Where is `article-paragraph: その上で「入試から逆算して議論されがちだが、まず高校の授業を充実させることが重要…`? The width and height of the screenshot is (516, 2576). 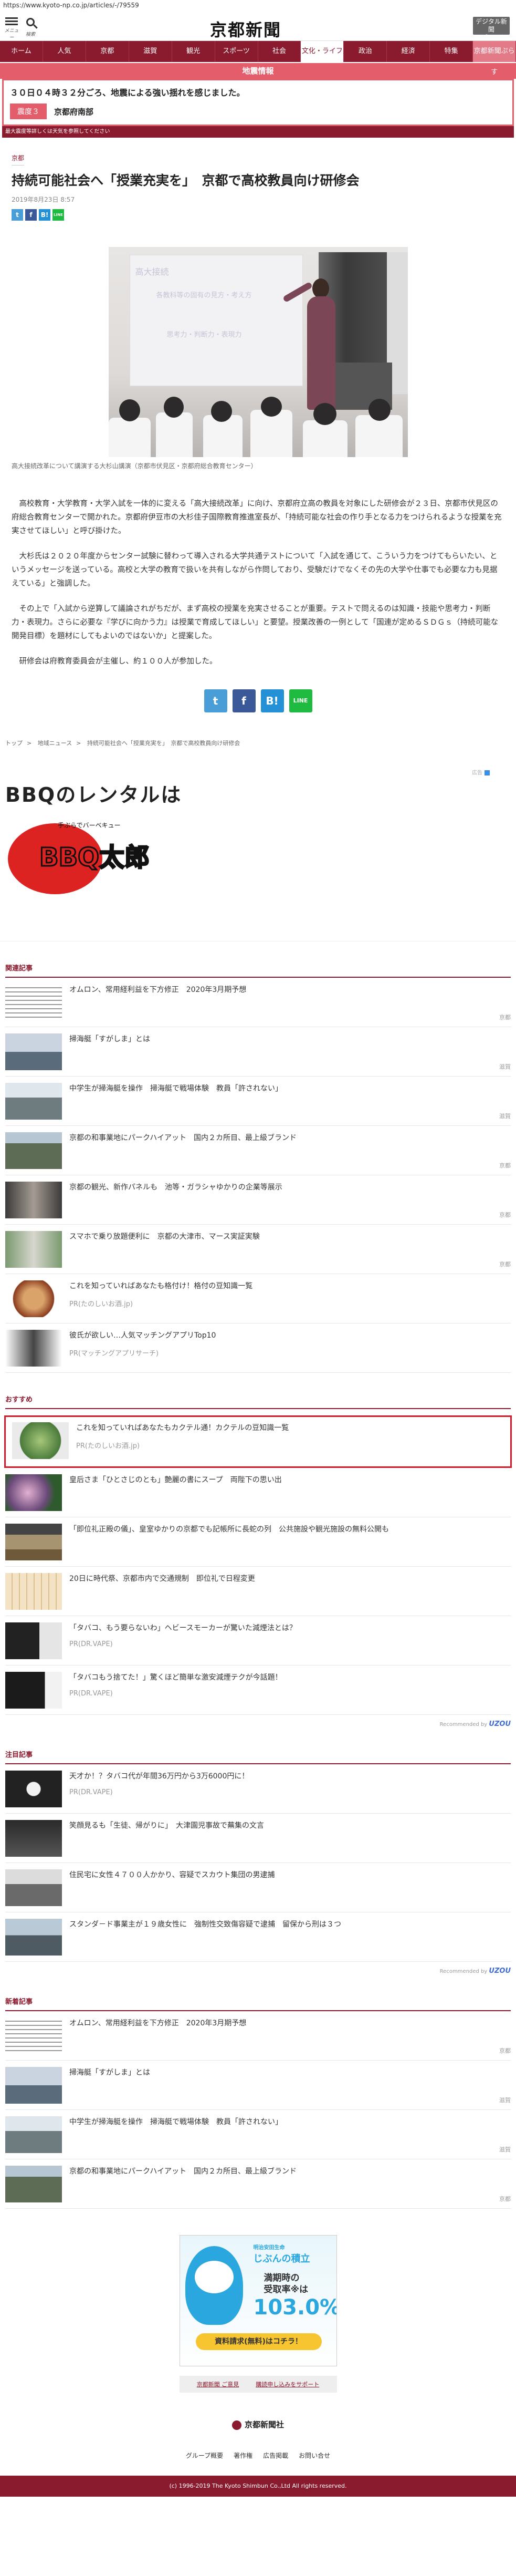
article-paragraph: その上で「入試から逆算して議論されがちだが、まず高校の授業を充実させることが重要… is located at coordinates (255, 622).